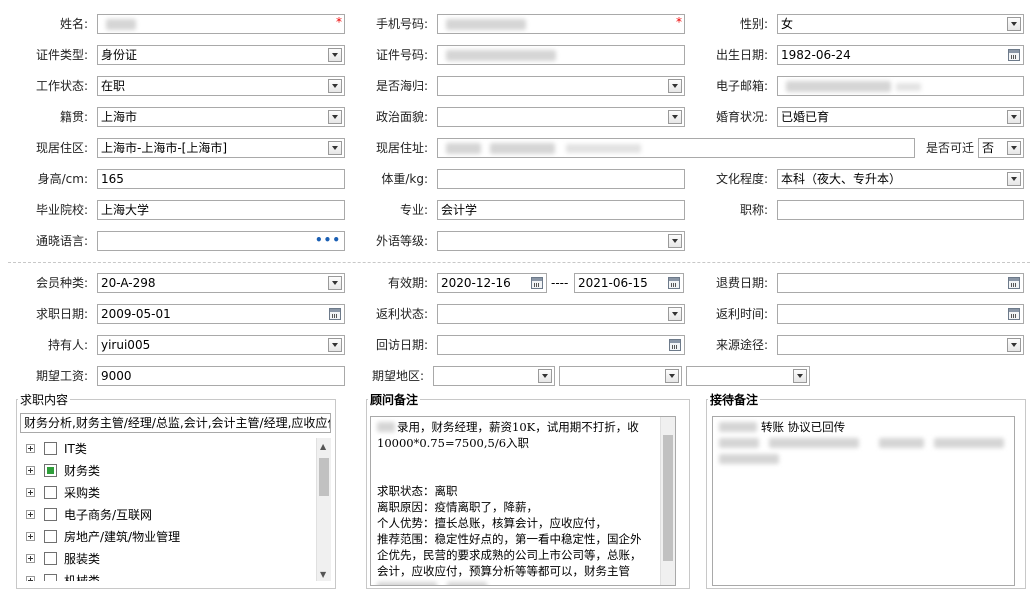 The image size is (1035, 589). Describe the element at coordinates (900, 86) in the screenshot. I see `email-input` at that location.